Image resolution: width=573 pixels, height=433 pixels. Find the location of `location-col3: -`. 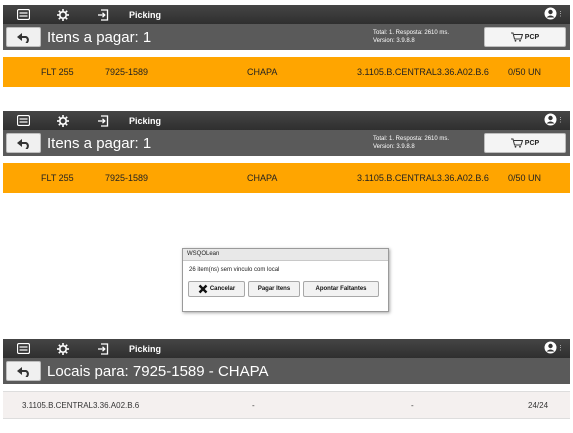

location-col3: - is located at coordinates (412, 405).